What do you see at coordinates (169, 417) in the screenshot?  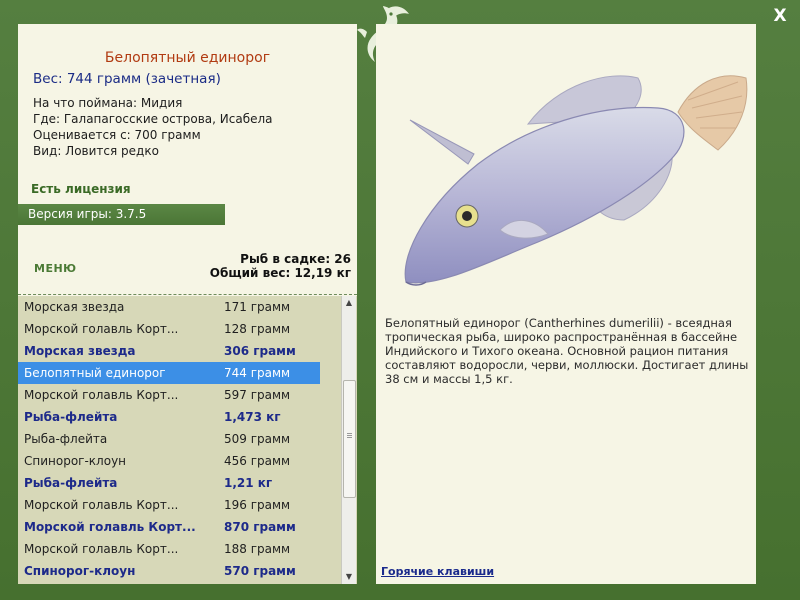 I see `catch-list-row: Рыба-флейта 1,473 кг` at bounding box center [169, 417].